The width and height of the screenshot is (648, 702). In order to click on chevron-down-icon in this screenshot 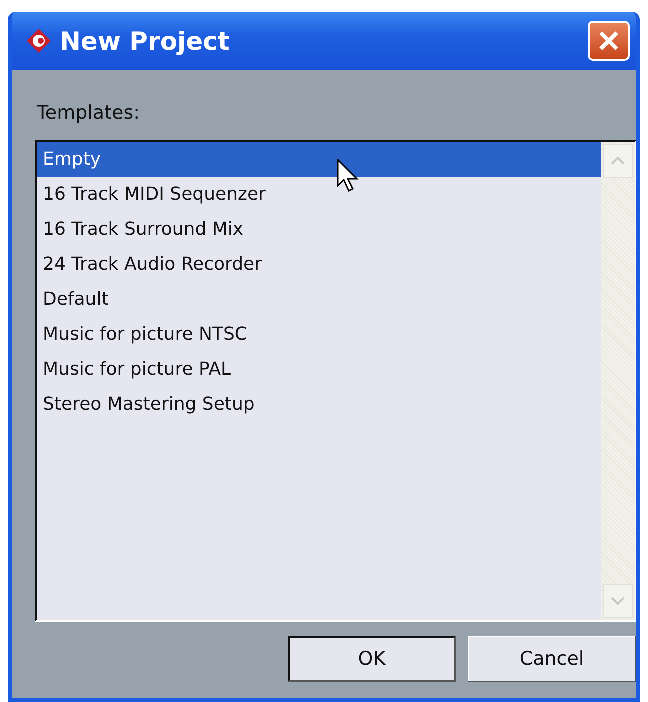, I will do `click(618, 601)`.